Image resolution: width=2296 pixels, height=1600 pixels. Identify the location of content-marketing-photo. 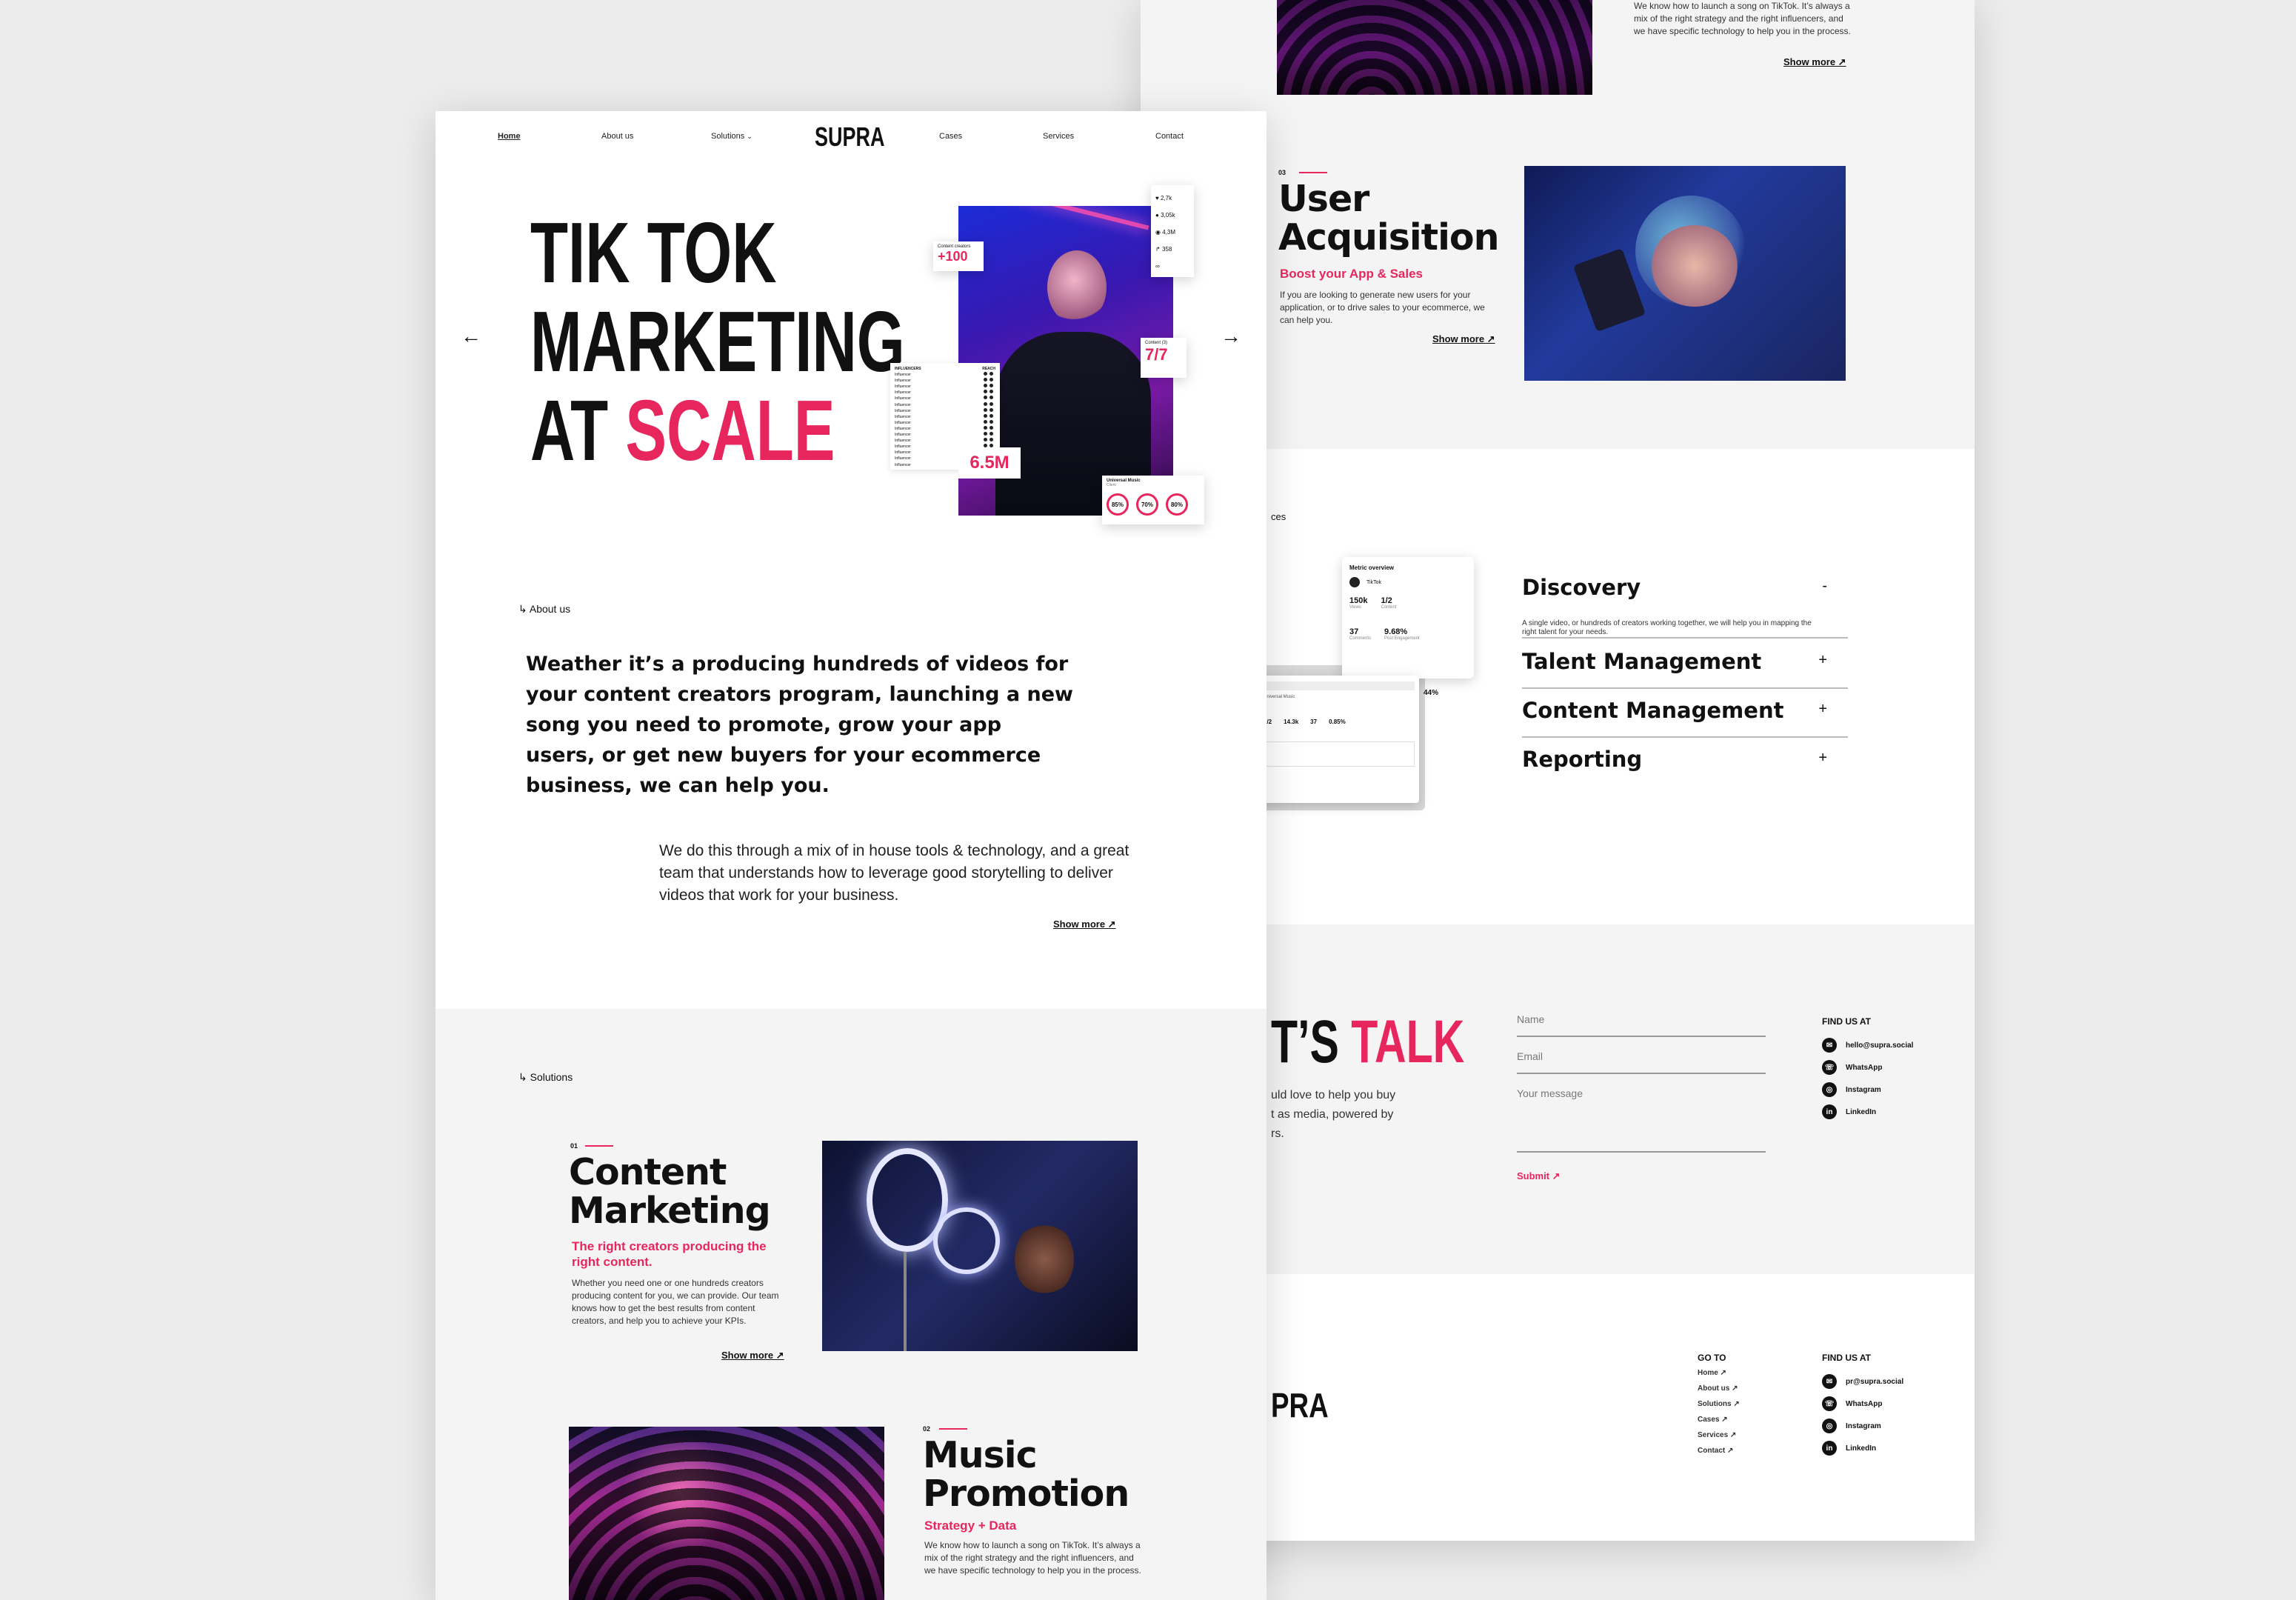
(980, 1246).